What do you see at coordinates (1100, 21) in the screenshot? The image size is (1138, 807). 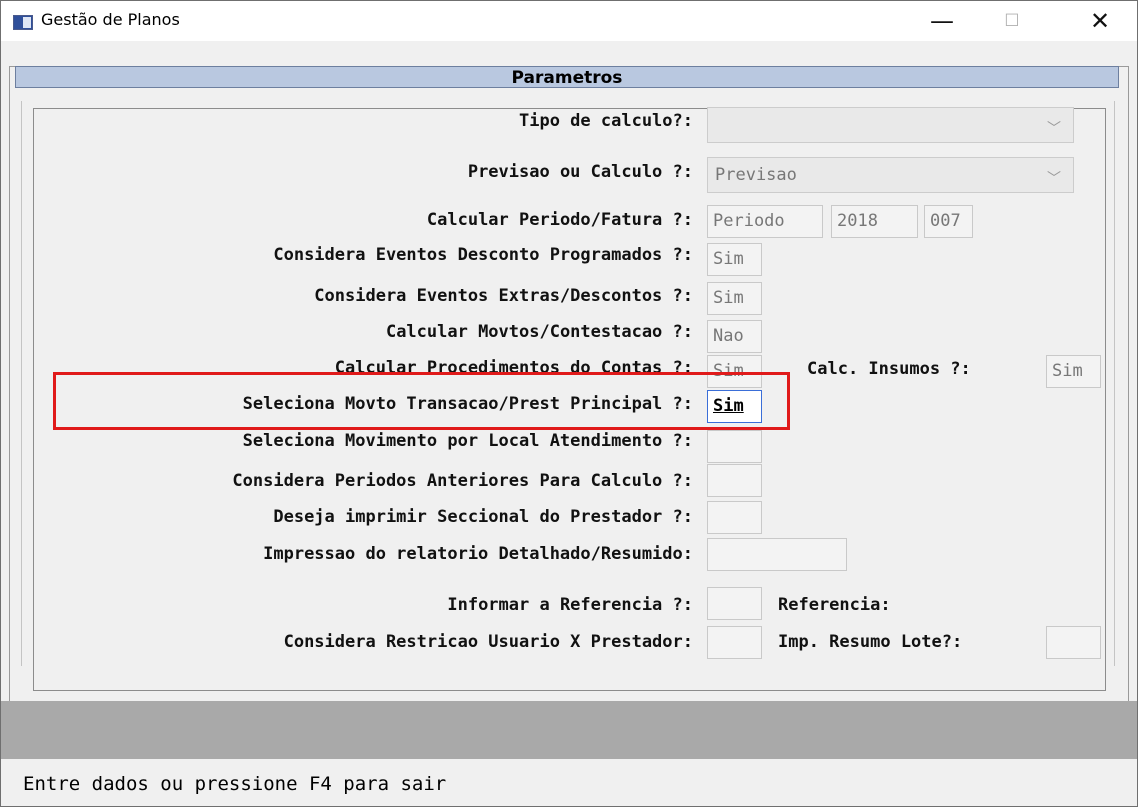 I see `close-button: ✕` at bounding box center [1100, 21].